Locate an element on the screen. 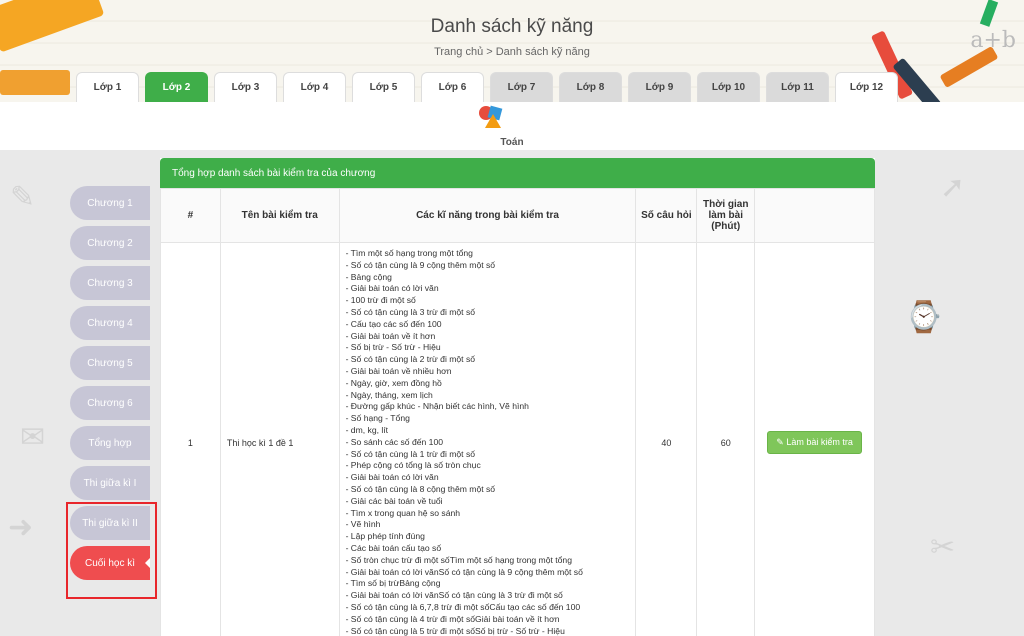 The height and width of the screenshot is (636, 1024). skill-item: - 100 trừ đi một số is located at coordinates (380, 300).